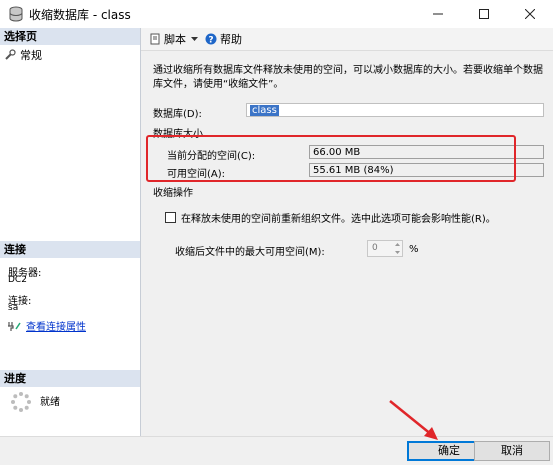 This screenshot has height=465, width=553. What do you see at coordinates (70, 249) in the screenshot?
I see `connection-header: 连接` at bounding box center [70, 249].